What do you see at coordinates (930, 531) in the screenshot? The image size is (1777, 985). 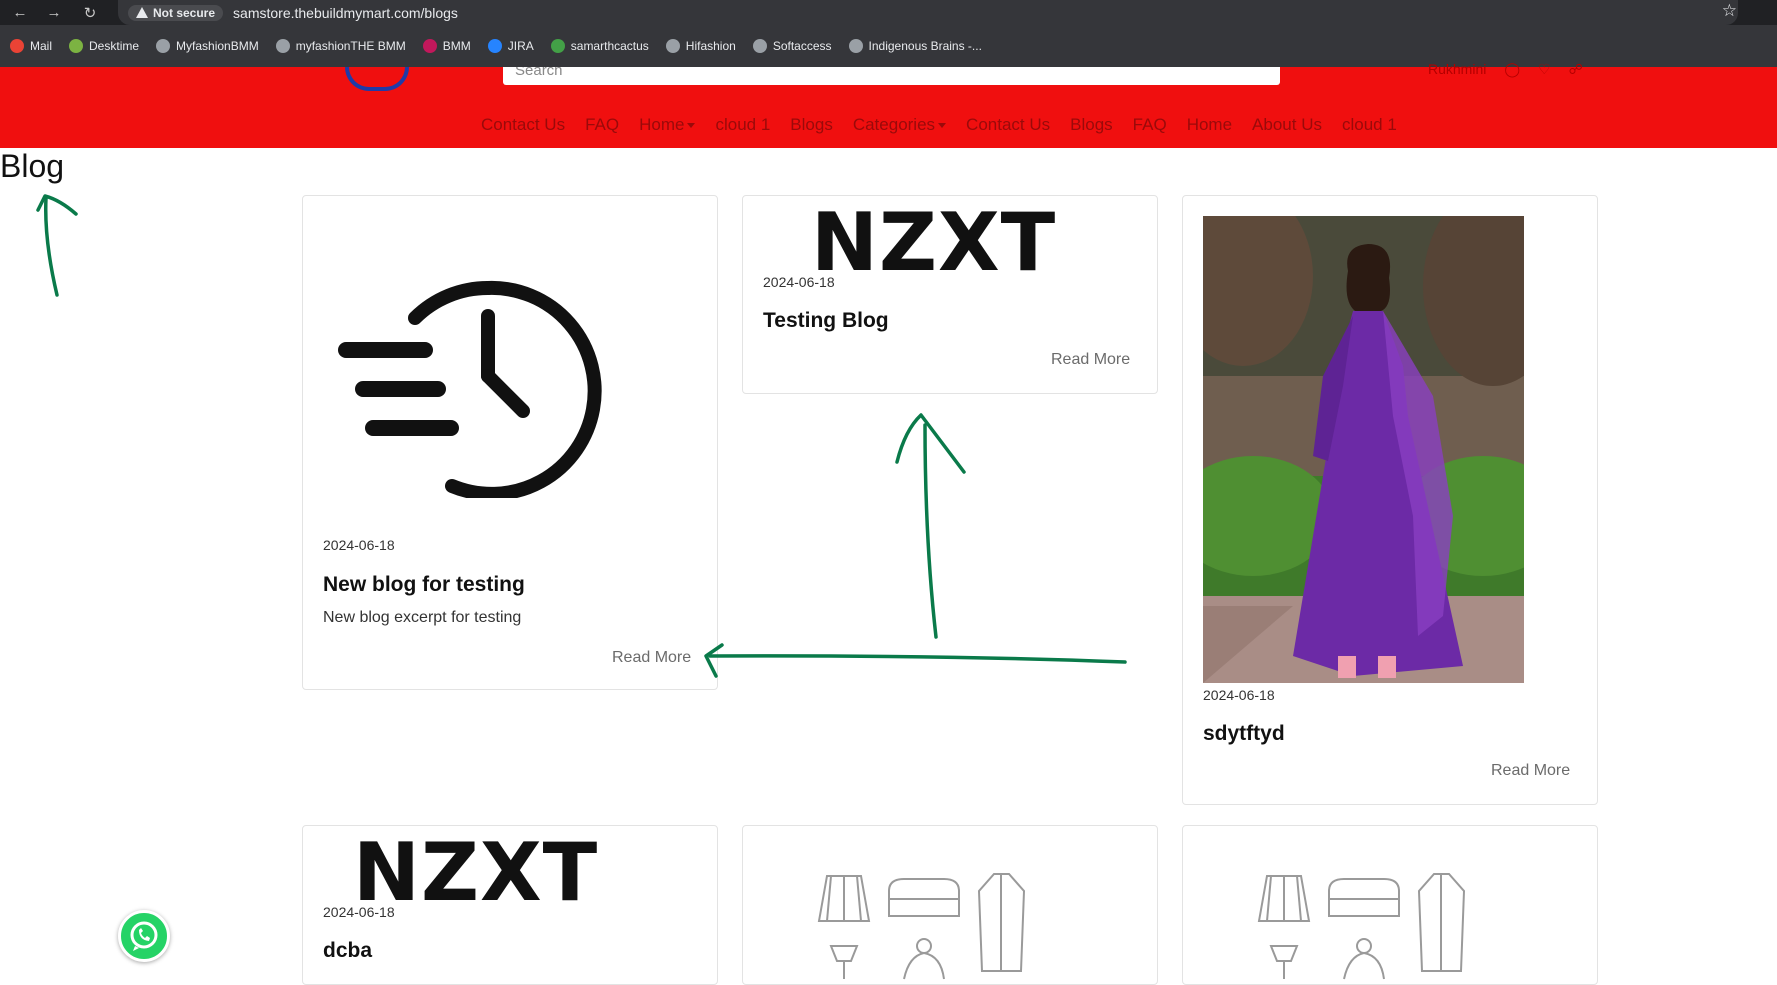 I see `arrow-up-testing-blog` at bounding box center [930, 531].